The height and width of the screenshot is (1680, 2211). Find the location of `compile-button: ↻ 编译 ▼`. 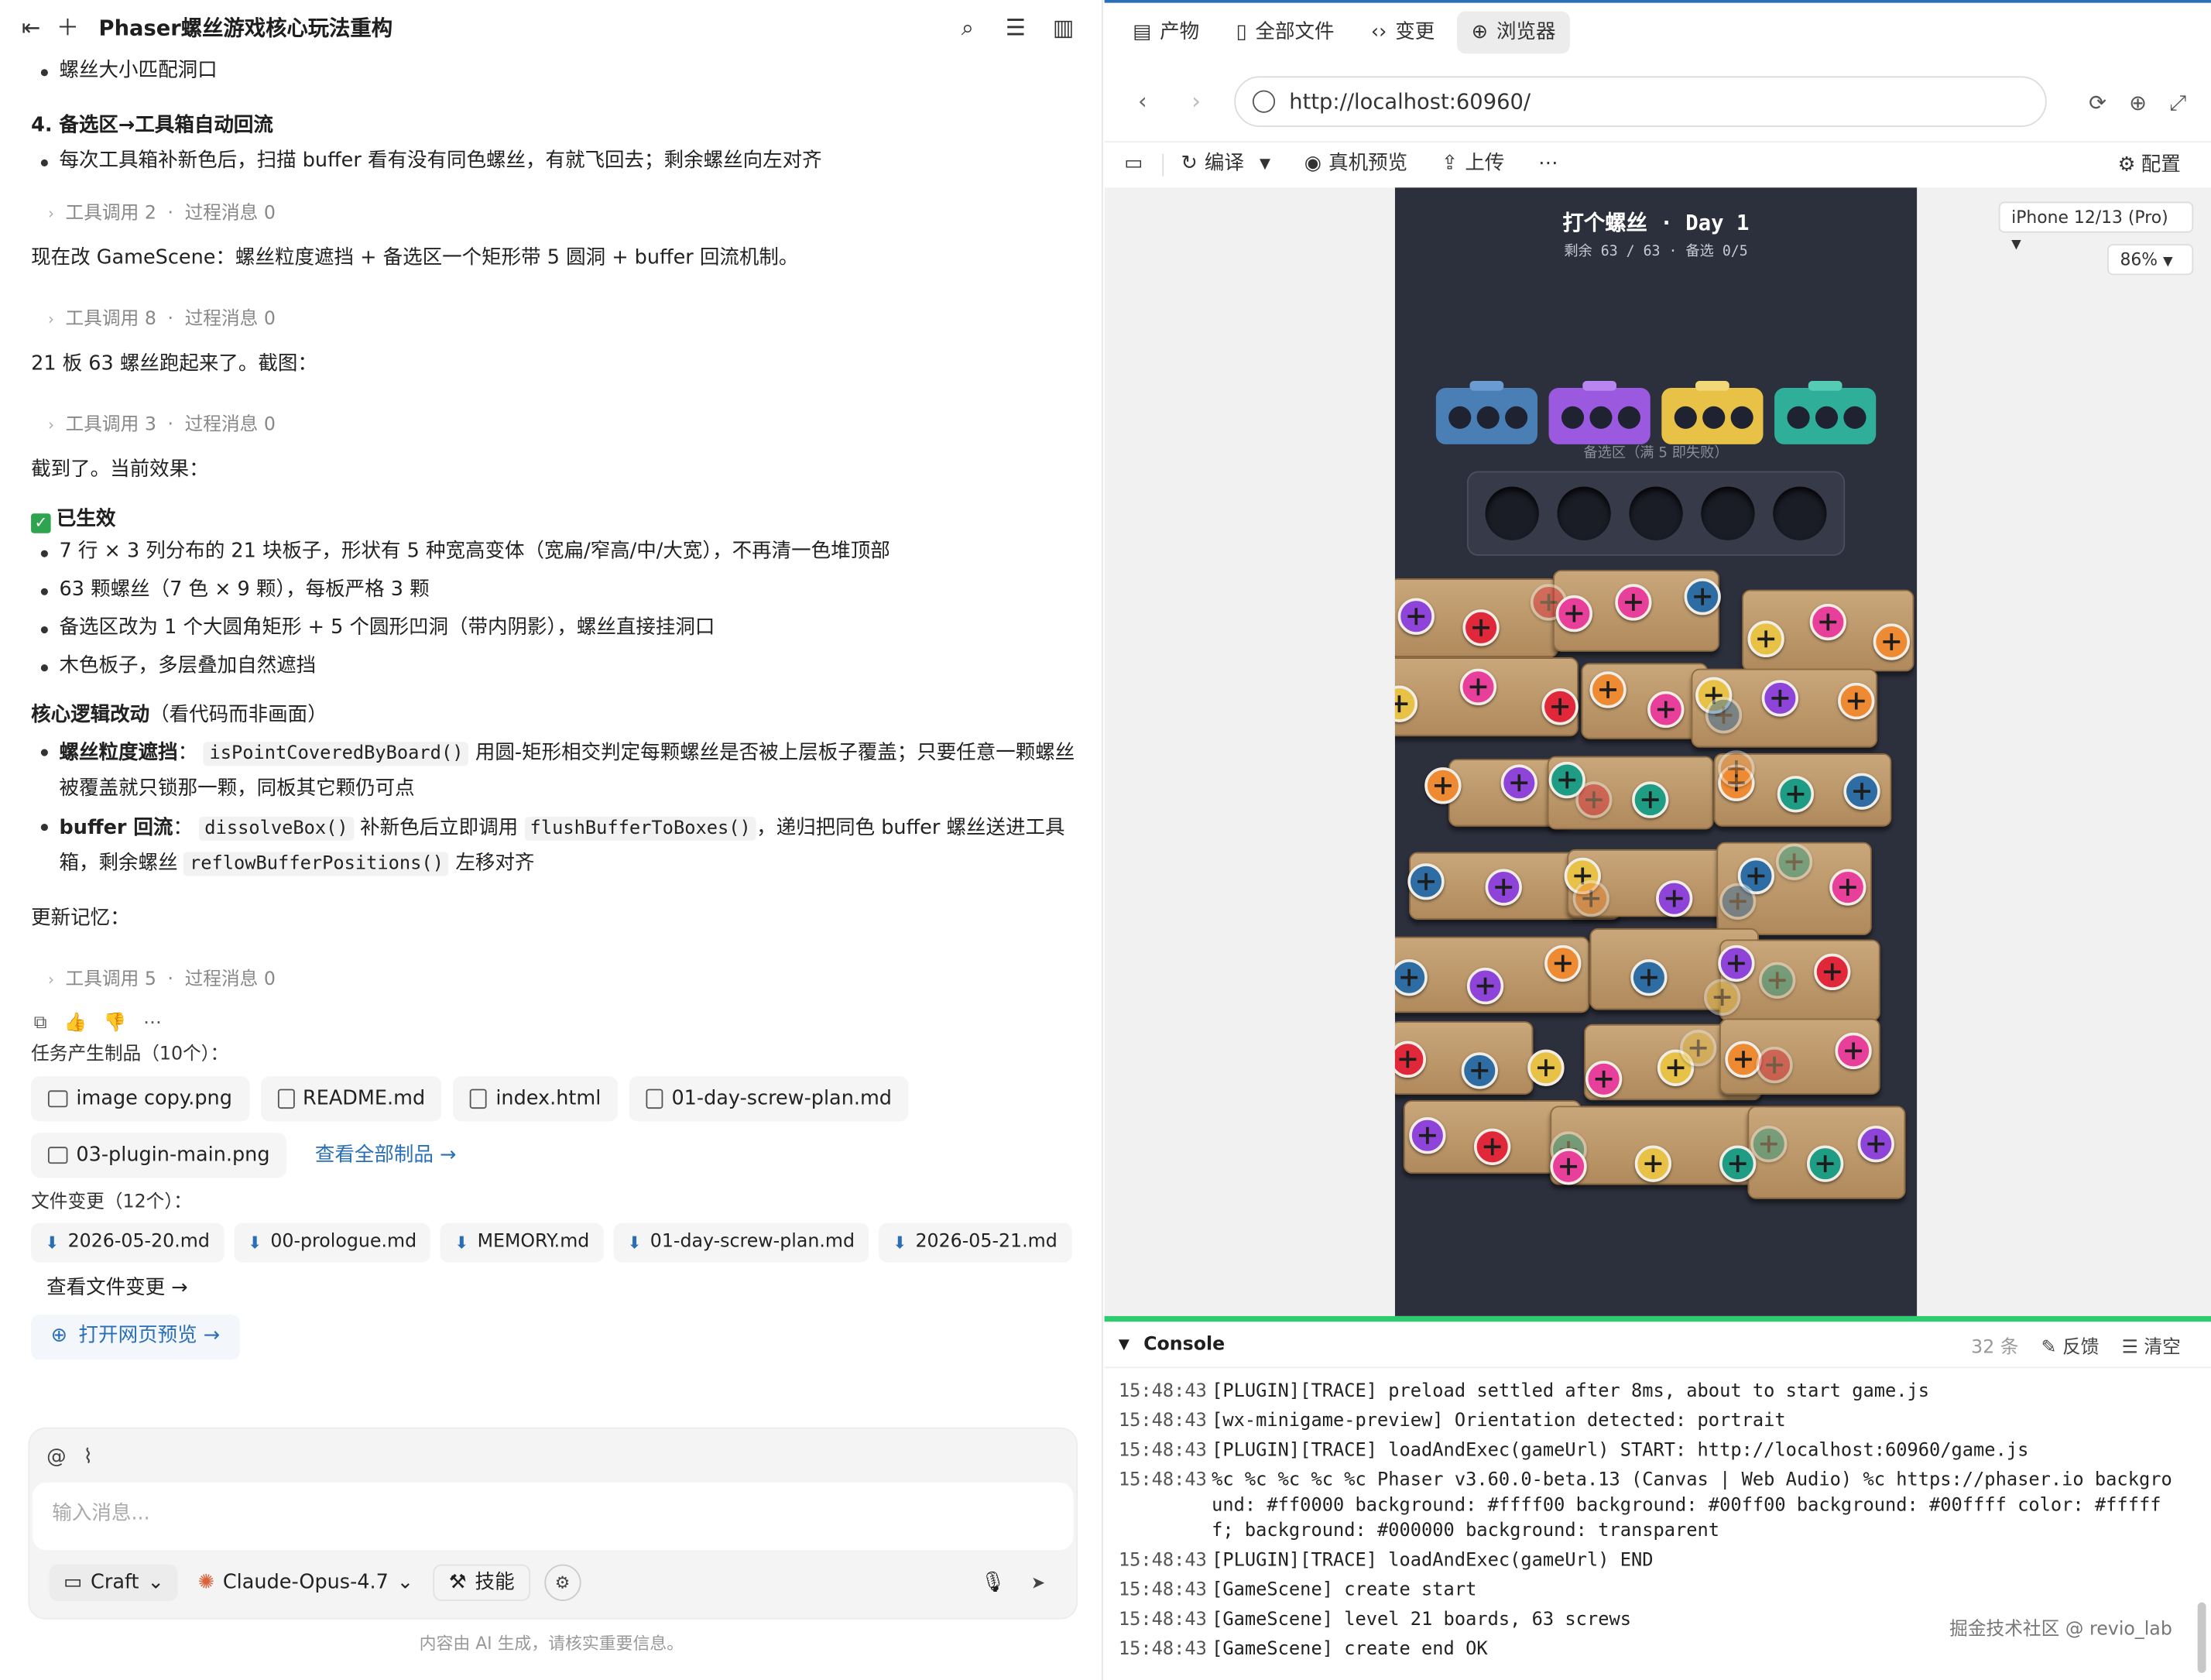

compile-button: ↻ 编译 ▼ is located at coordinates (1225, 164).